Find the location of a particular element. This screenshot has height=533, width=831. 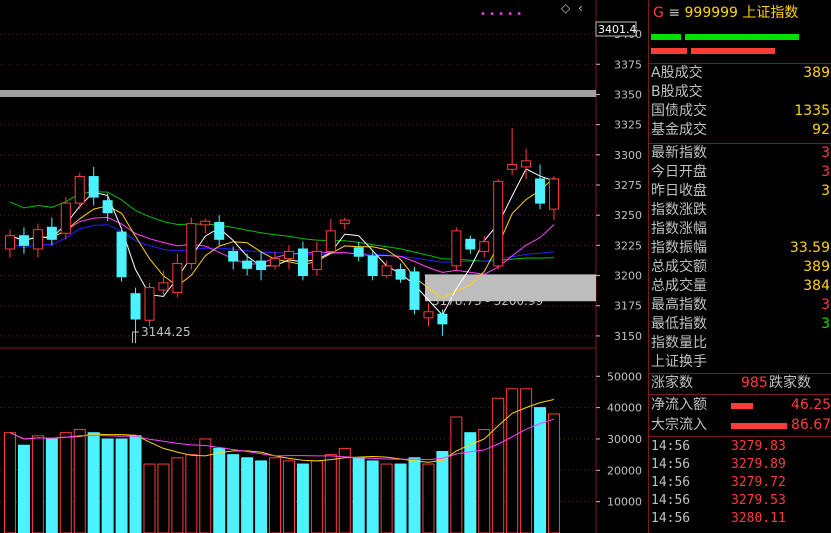

quote-value: 3 is located at coordinates (825, 153).